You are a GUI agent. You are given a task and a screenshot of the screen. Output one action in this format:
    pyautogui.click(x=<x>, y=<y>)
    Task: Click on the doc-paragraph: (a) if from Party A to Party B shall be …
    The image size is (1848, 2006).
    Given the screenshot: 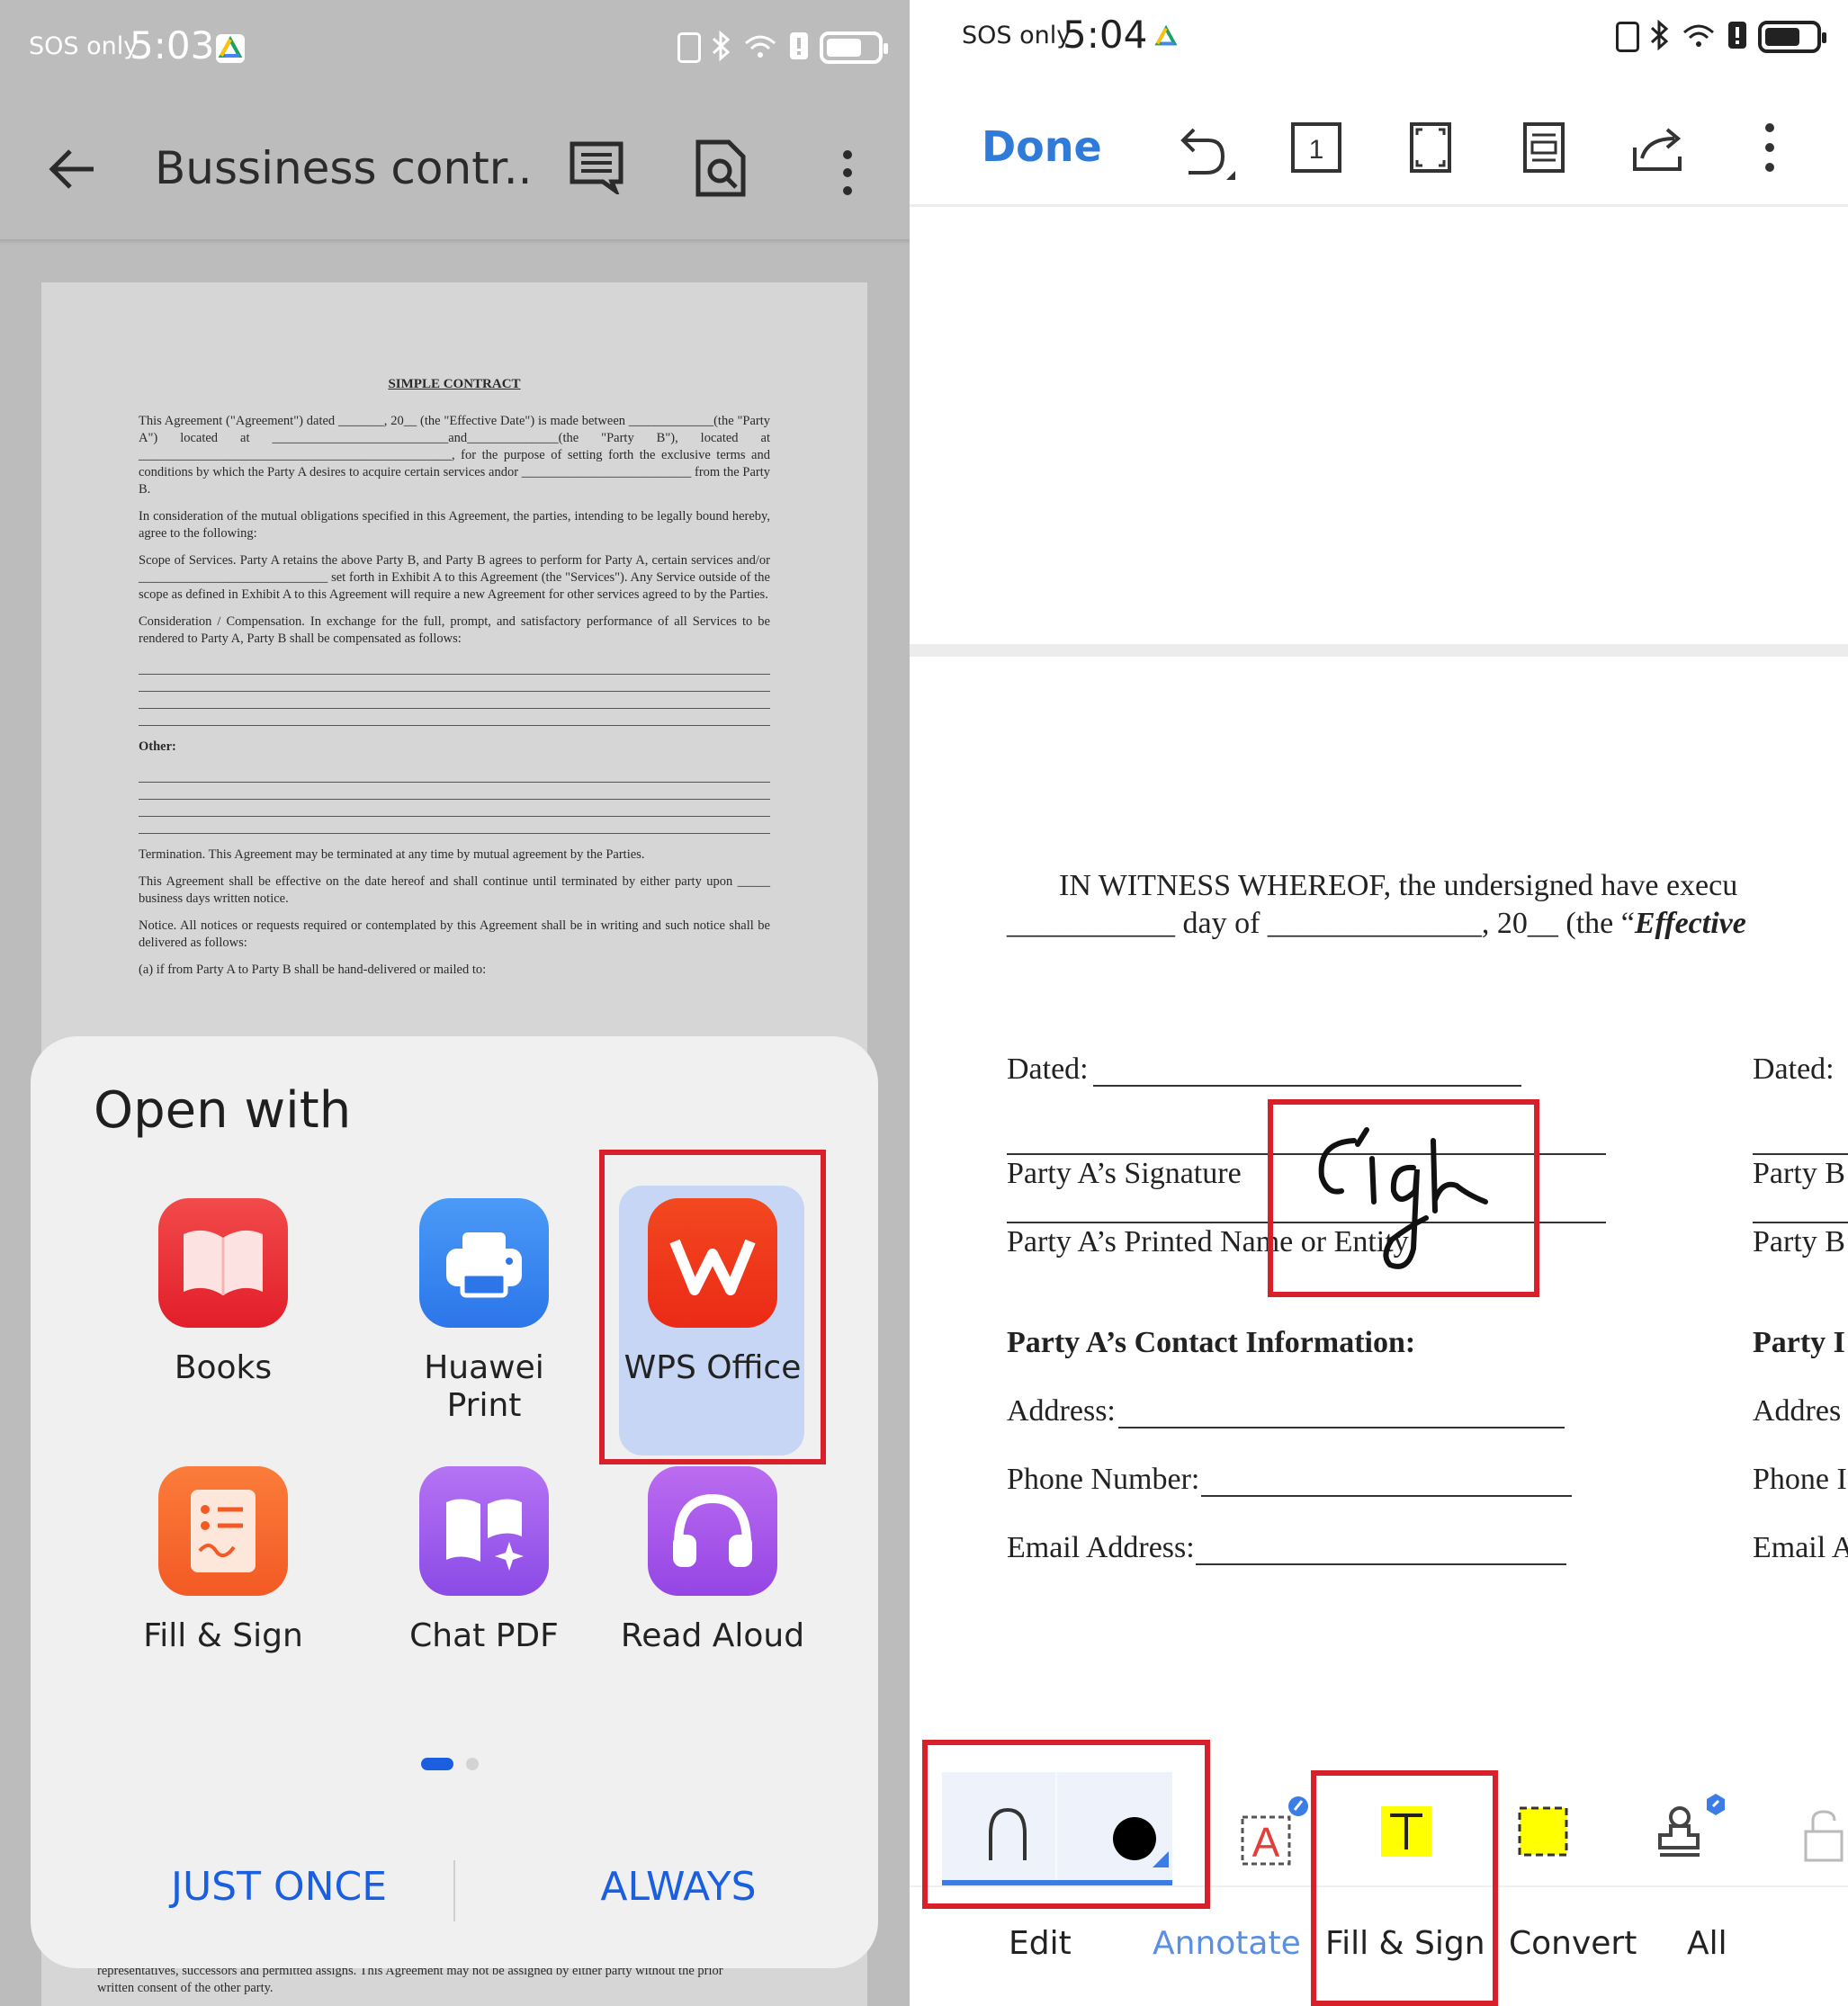 What is the action you would take?
    pyautogui.click(x=313, y=970)
    